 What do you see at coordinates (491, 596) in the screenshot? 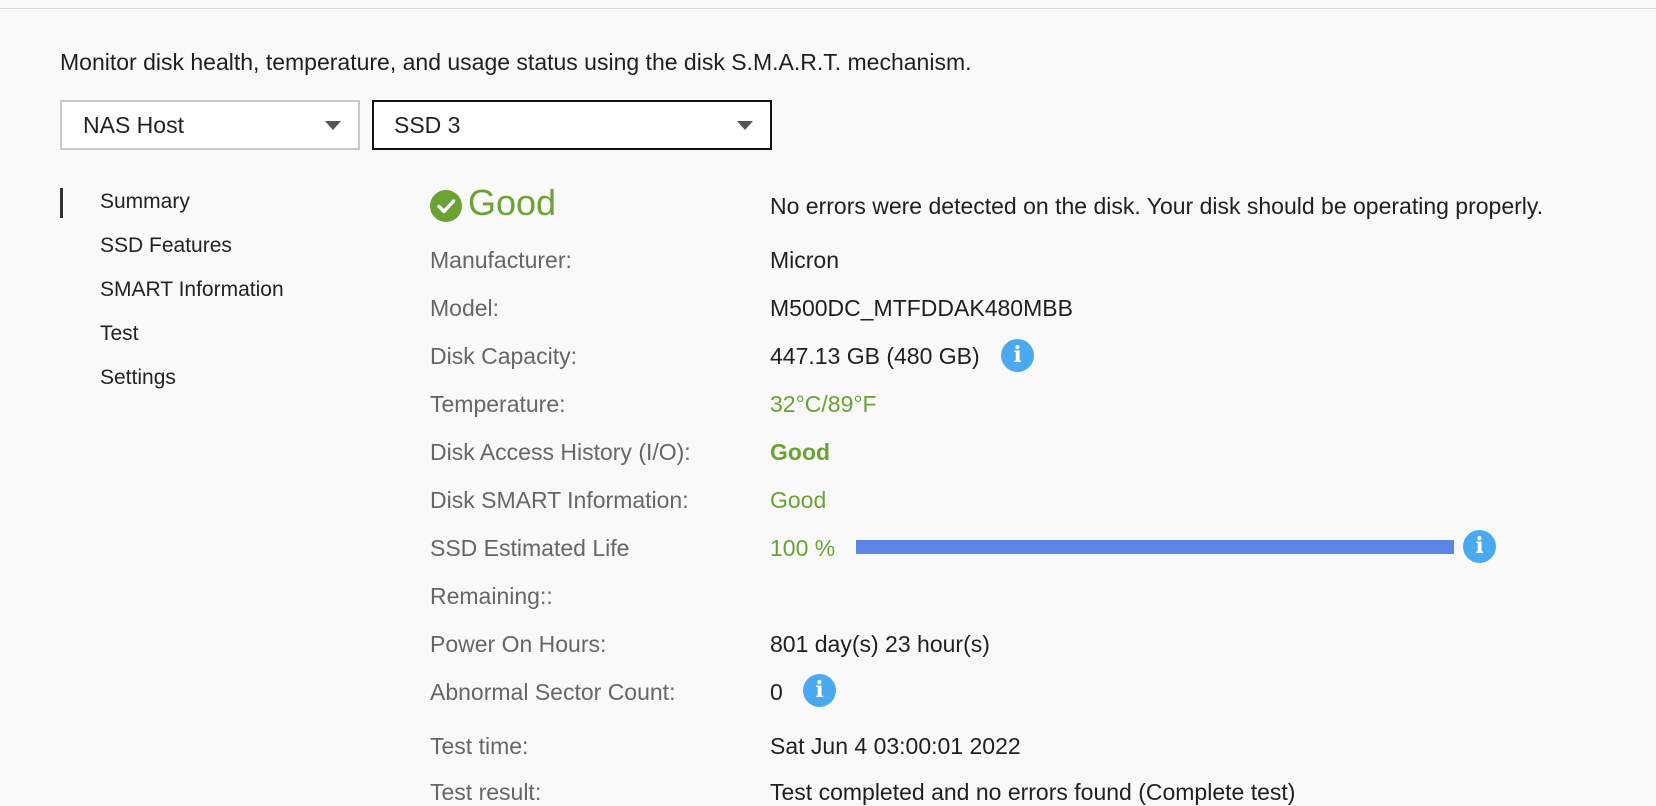
I see `life-remaining-label-line2: Remaining::` at bounding box center [491, 596].